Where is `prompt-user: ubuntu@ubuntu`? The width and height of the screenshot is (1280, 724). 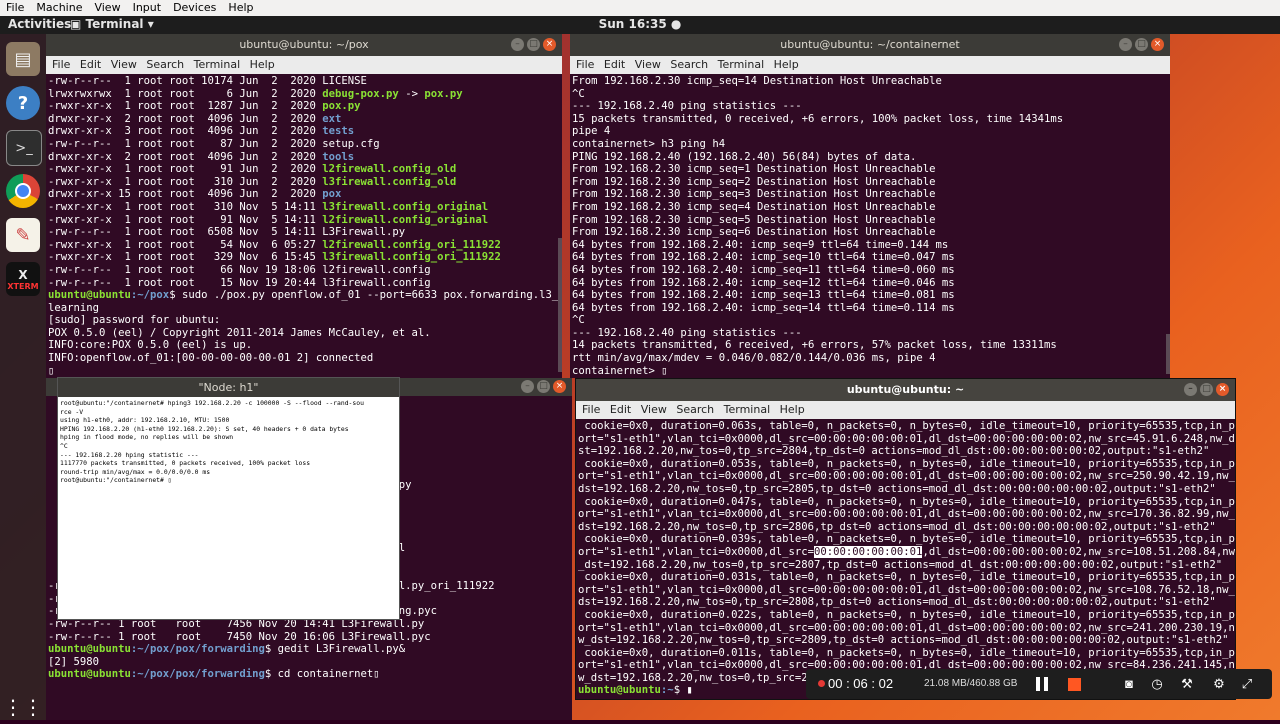
prompt-user: ubuntu@ubuntu is located at coordinates (89, 674).